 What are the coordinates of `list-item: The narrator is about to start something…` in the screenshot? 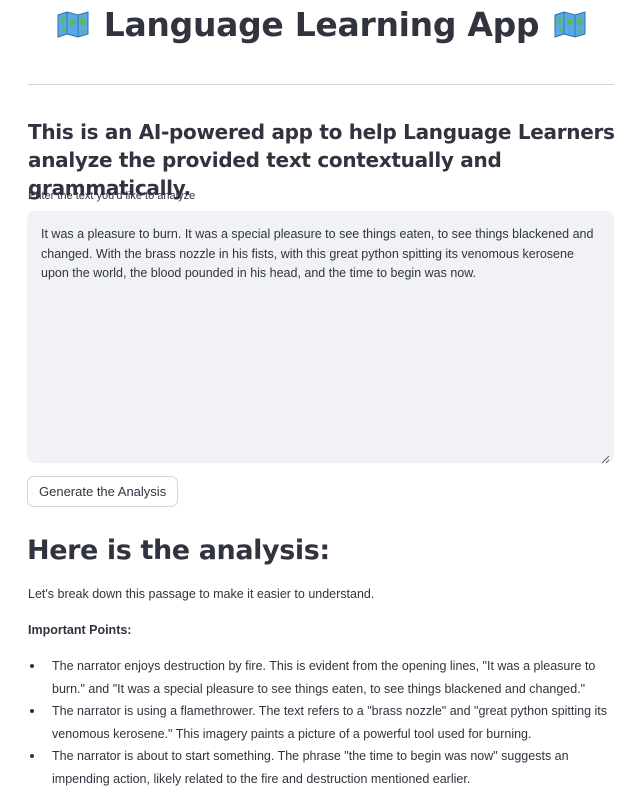 It's located at (323, 767).